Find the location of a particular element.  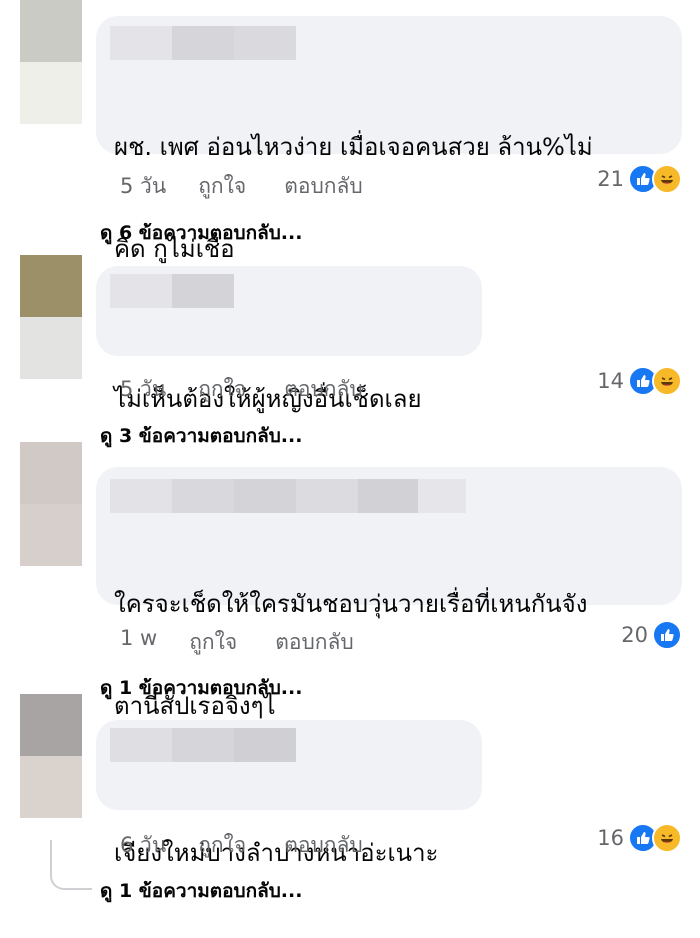

timestamp: 1 w is located at coordinates (138, 642).